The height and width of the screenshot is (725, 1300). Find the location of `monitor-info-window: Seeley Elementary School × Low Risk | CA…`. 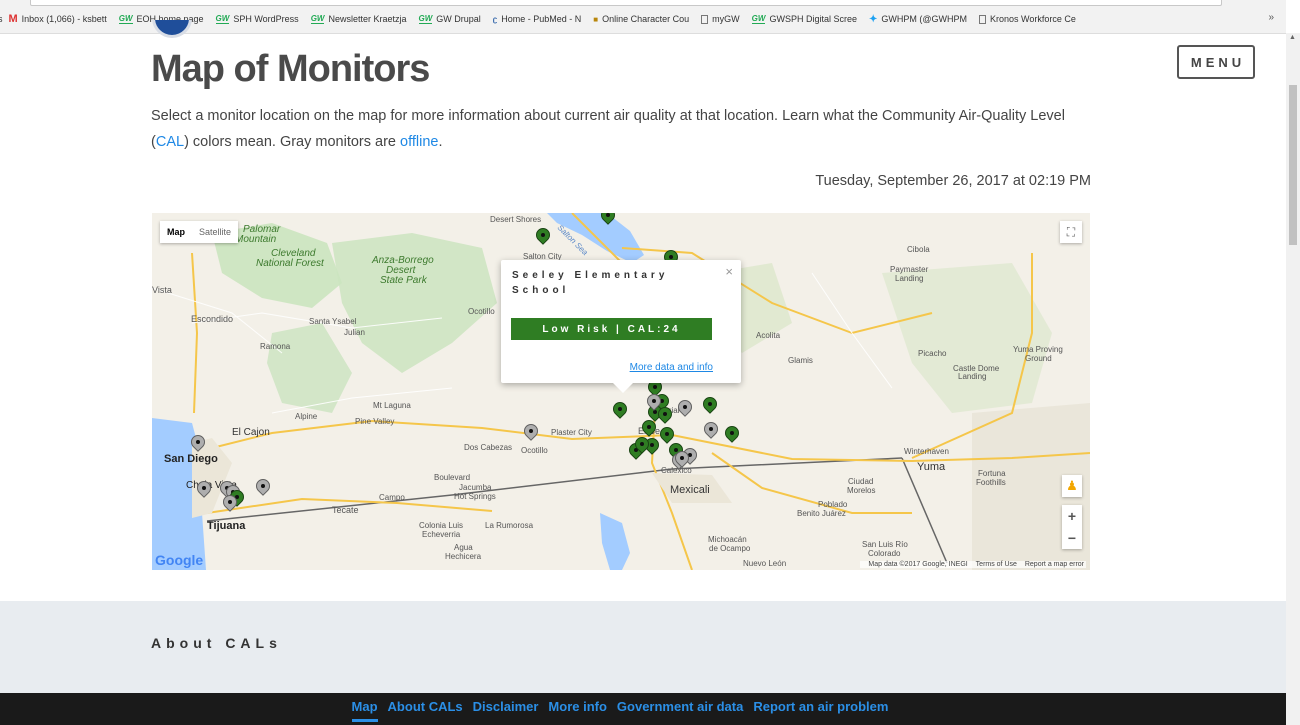

monitor-info-window: Seeley Elementary School × Low Risk | CA… is located at coordinates (621, 326).